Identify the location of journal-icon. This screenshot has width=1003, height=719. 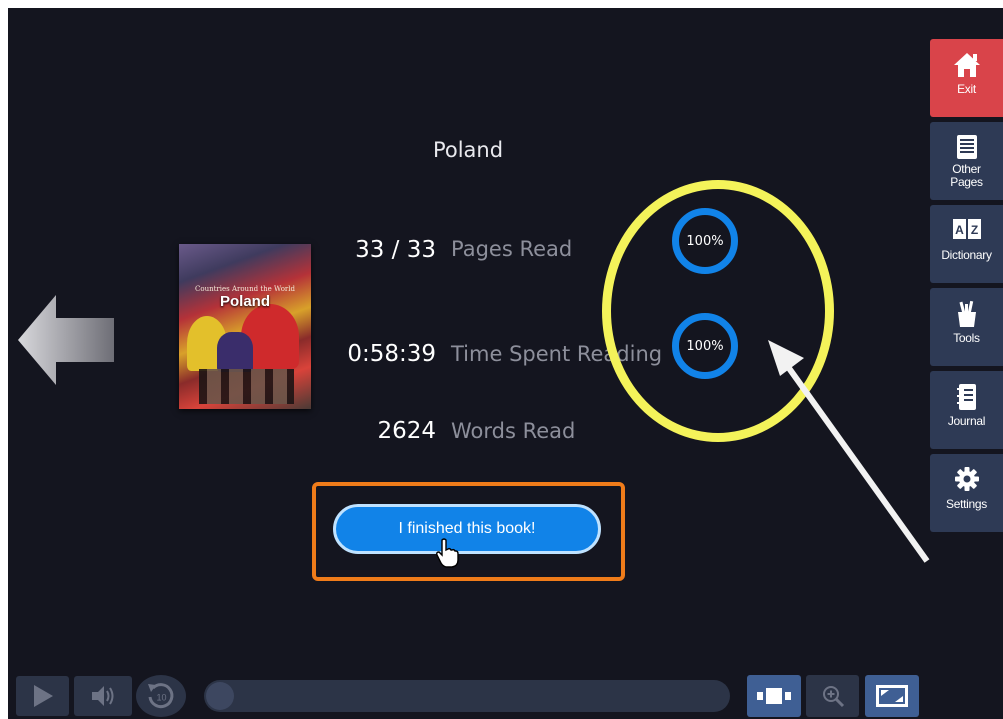
(966, 397).